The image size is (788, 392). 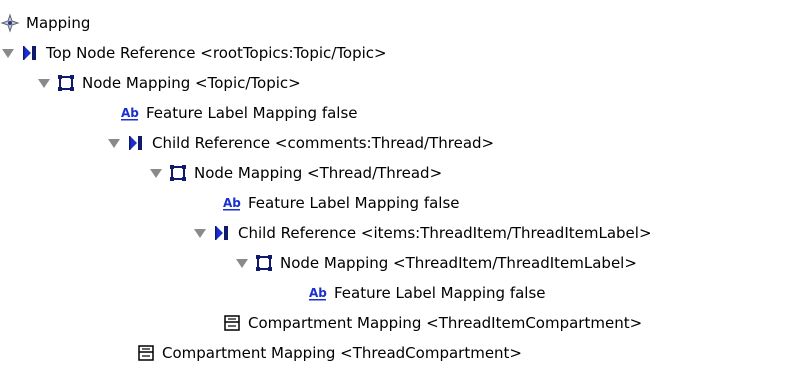 What do you see at coordinates (191, 83) in the screenshot?
I see `tree-row-label: Node Mapping <Topic/Topic>` at bounding box center [191, 83].